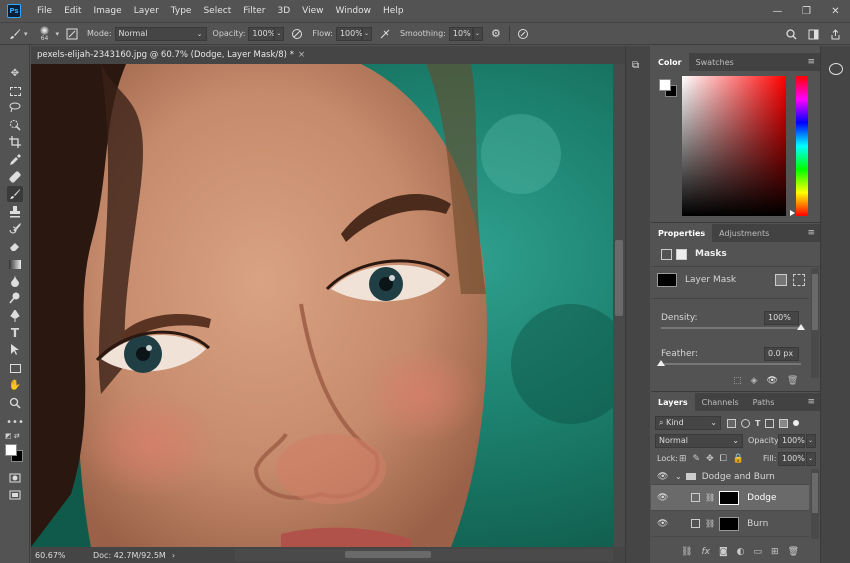 This screenshot has height=563, width=850. Describe the element at coordinates (254, 11) in the screenshot. I see `menu-filter: Filter` at that location.